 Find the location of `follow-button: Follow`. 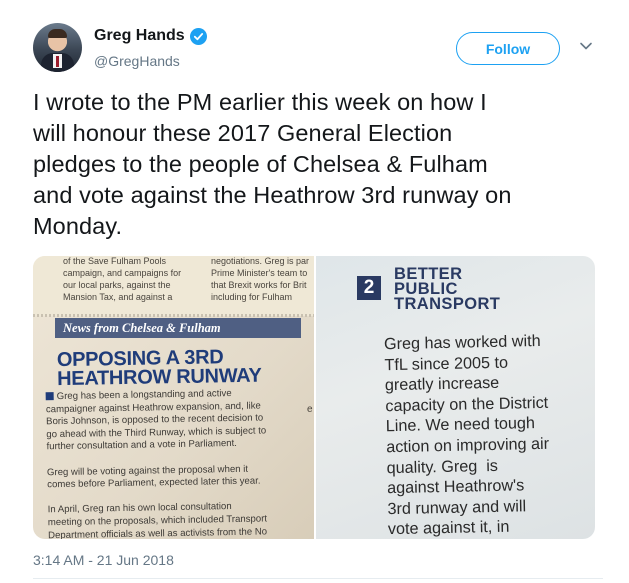

follow-button: Follow is located at coordinates (508, 48).